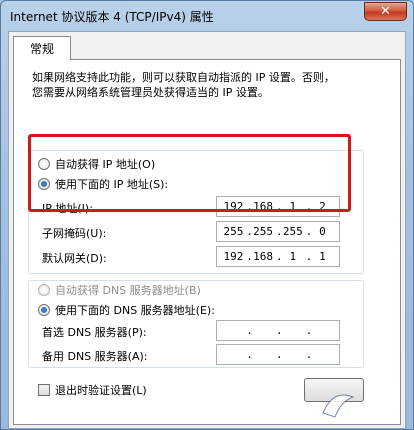  What do you see at coordinates (183, 77) in the screenshot?
I see `description-line-1: 如果网络支持此功能，则可以获取自动指派的 IP 设置。否则，` at bounding box center [183, 77].